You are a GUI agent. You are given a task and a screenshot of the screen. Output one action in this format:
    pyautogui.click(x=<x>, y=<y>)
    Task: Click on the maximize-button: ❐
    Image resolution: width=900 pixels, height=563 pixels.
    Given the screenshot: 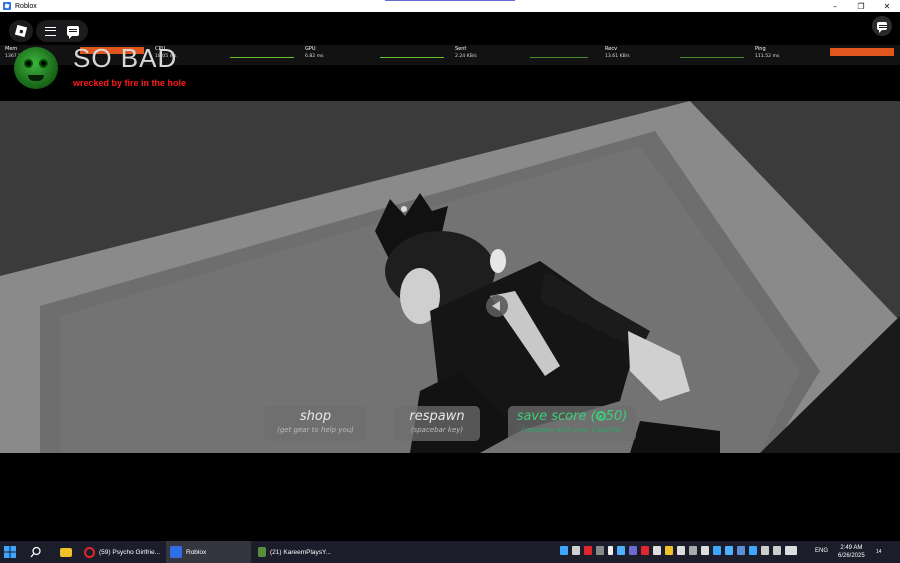 What is the action you would take?
    pyautogui.click(x=861, y=6)
    